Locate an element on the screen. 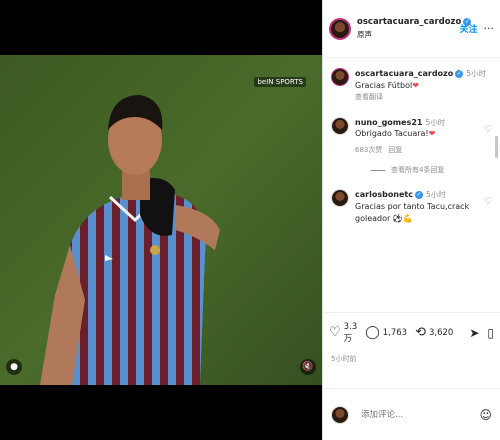 The height and width of the screenshot is (440, 500). share-count: 3,620 is located at coordinates (441, 332).